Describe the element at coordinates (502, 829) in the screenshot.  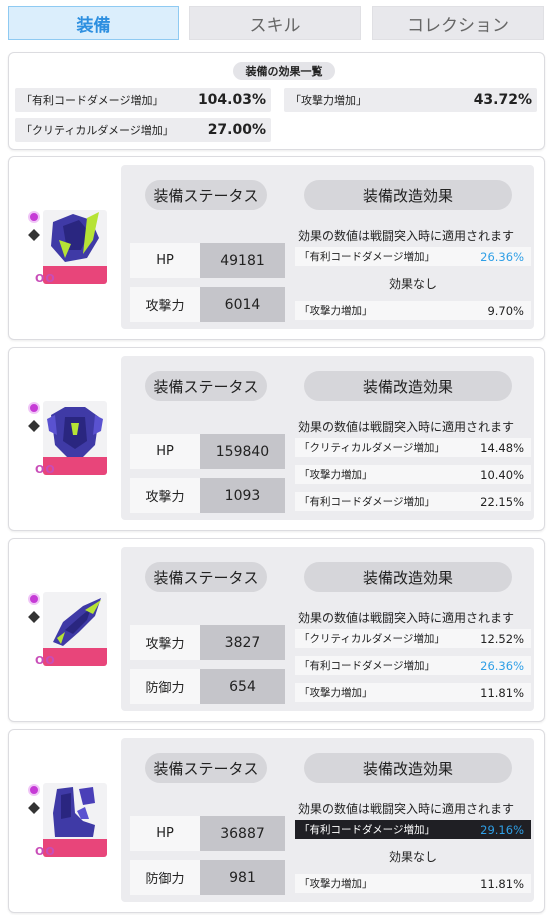
I see `effect-value: 29.16%` at that location.